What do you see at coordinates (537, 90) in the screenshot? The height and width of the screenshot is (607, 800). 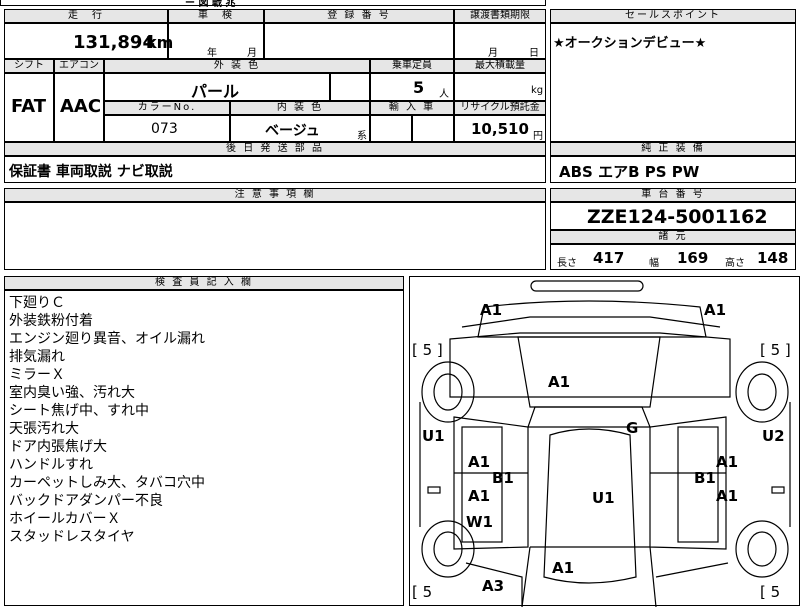 I see `load-unit: kg` at bounding box center [537, 90].